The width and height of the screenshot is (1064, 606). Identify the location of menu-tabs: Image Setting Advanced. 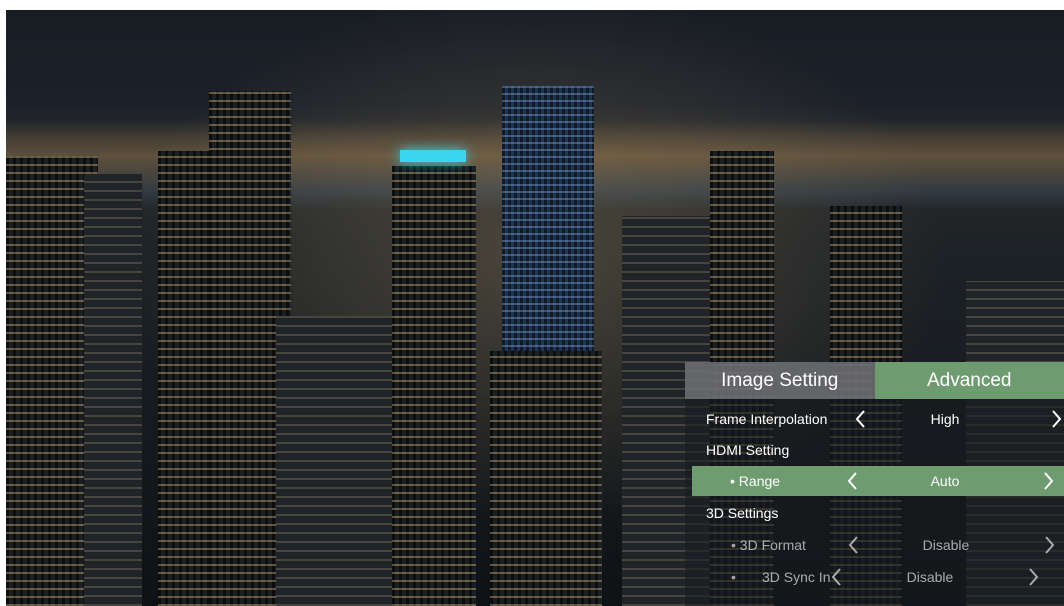
(874, 380).